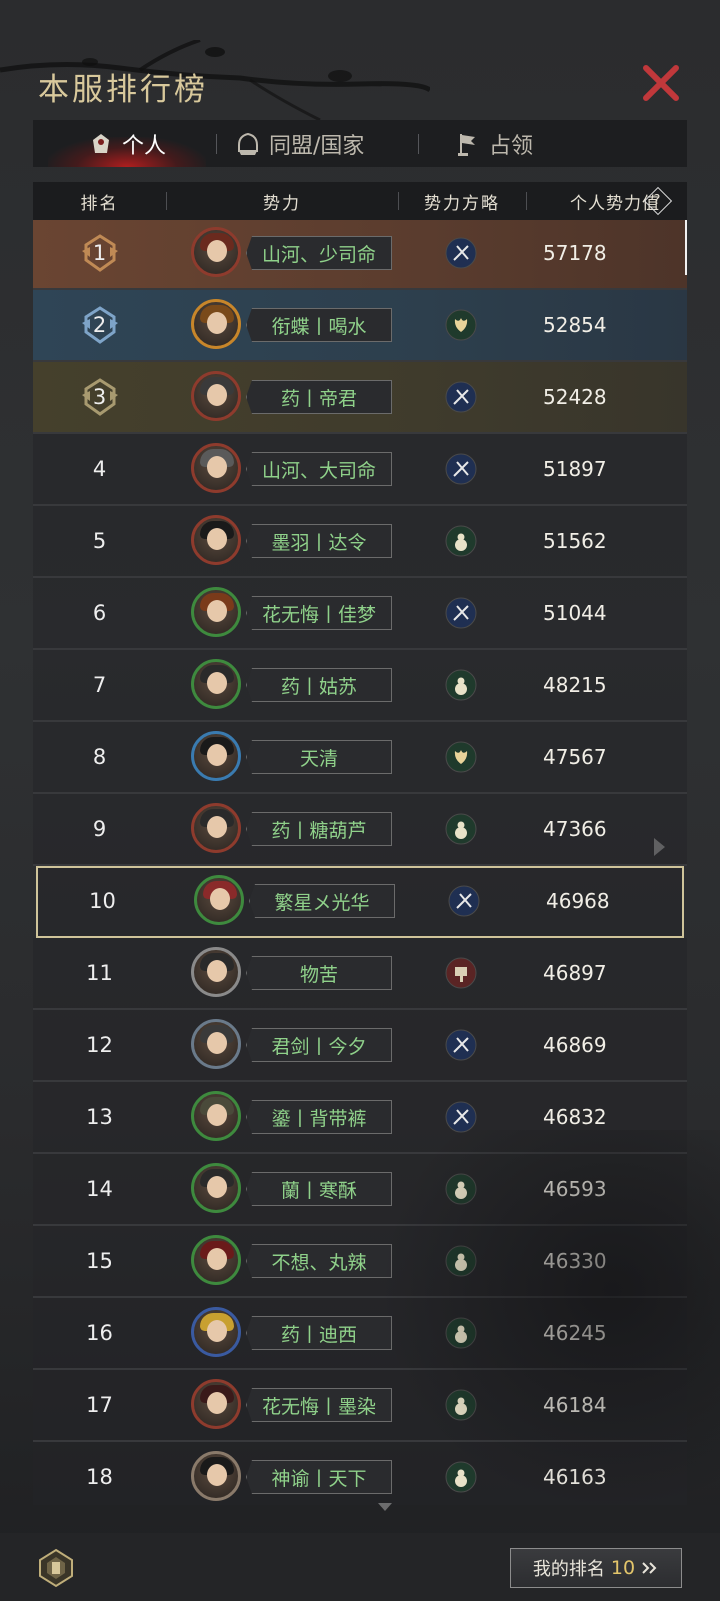 The image size is (720, 1601). I want to click on rank-number: 2, so click(99, 325).